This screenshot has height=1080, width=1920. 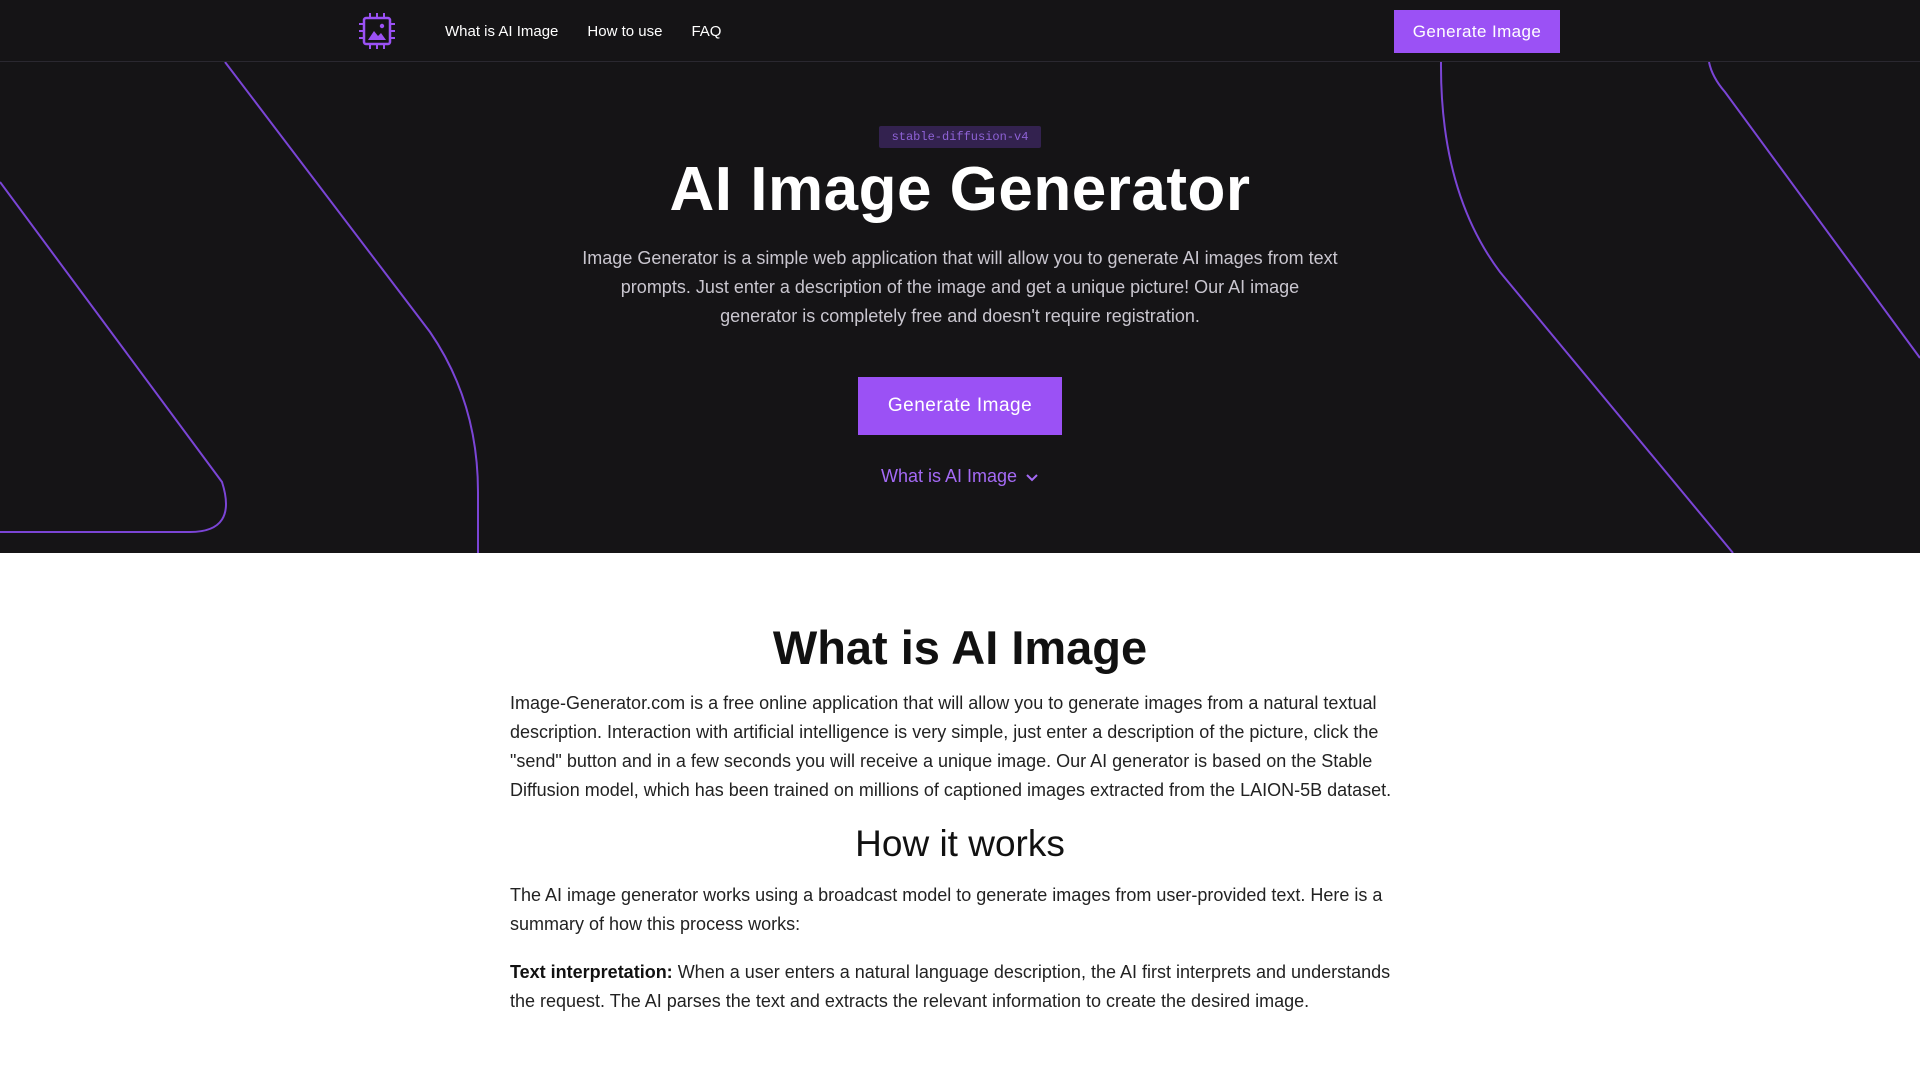 What do you see at coordinates (624, 31) in the screenshot?
I see `nav-how-to-use: How to use` at bounding box center [624, 31].